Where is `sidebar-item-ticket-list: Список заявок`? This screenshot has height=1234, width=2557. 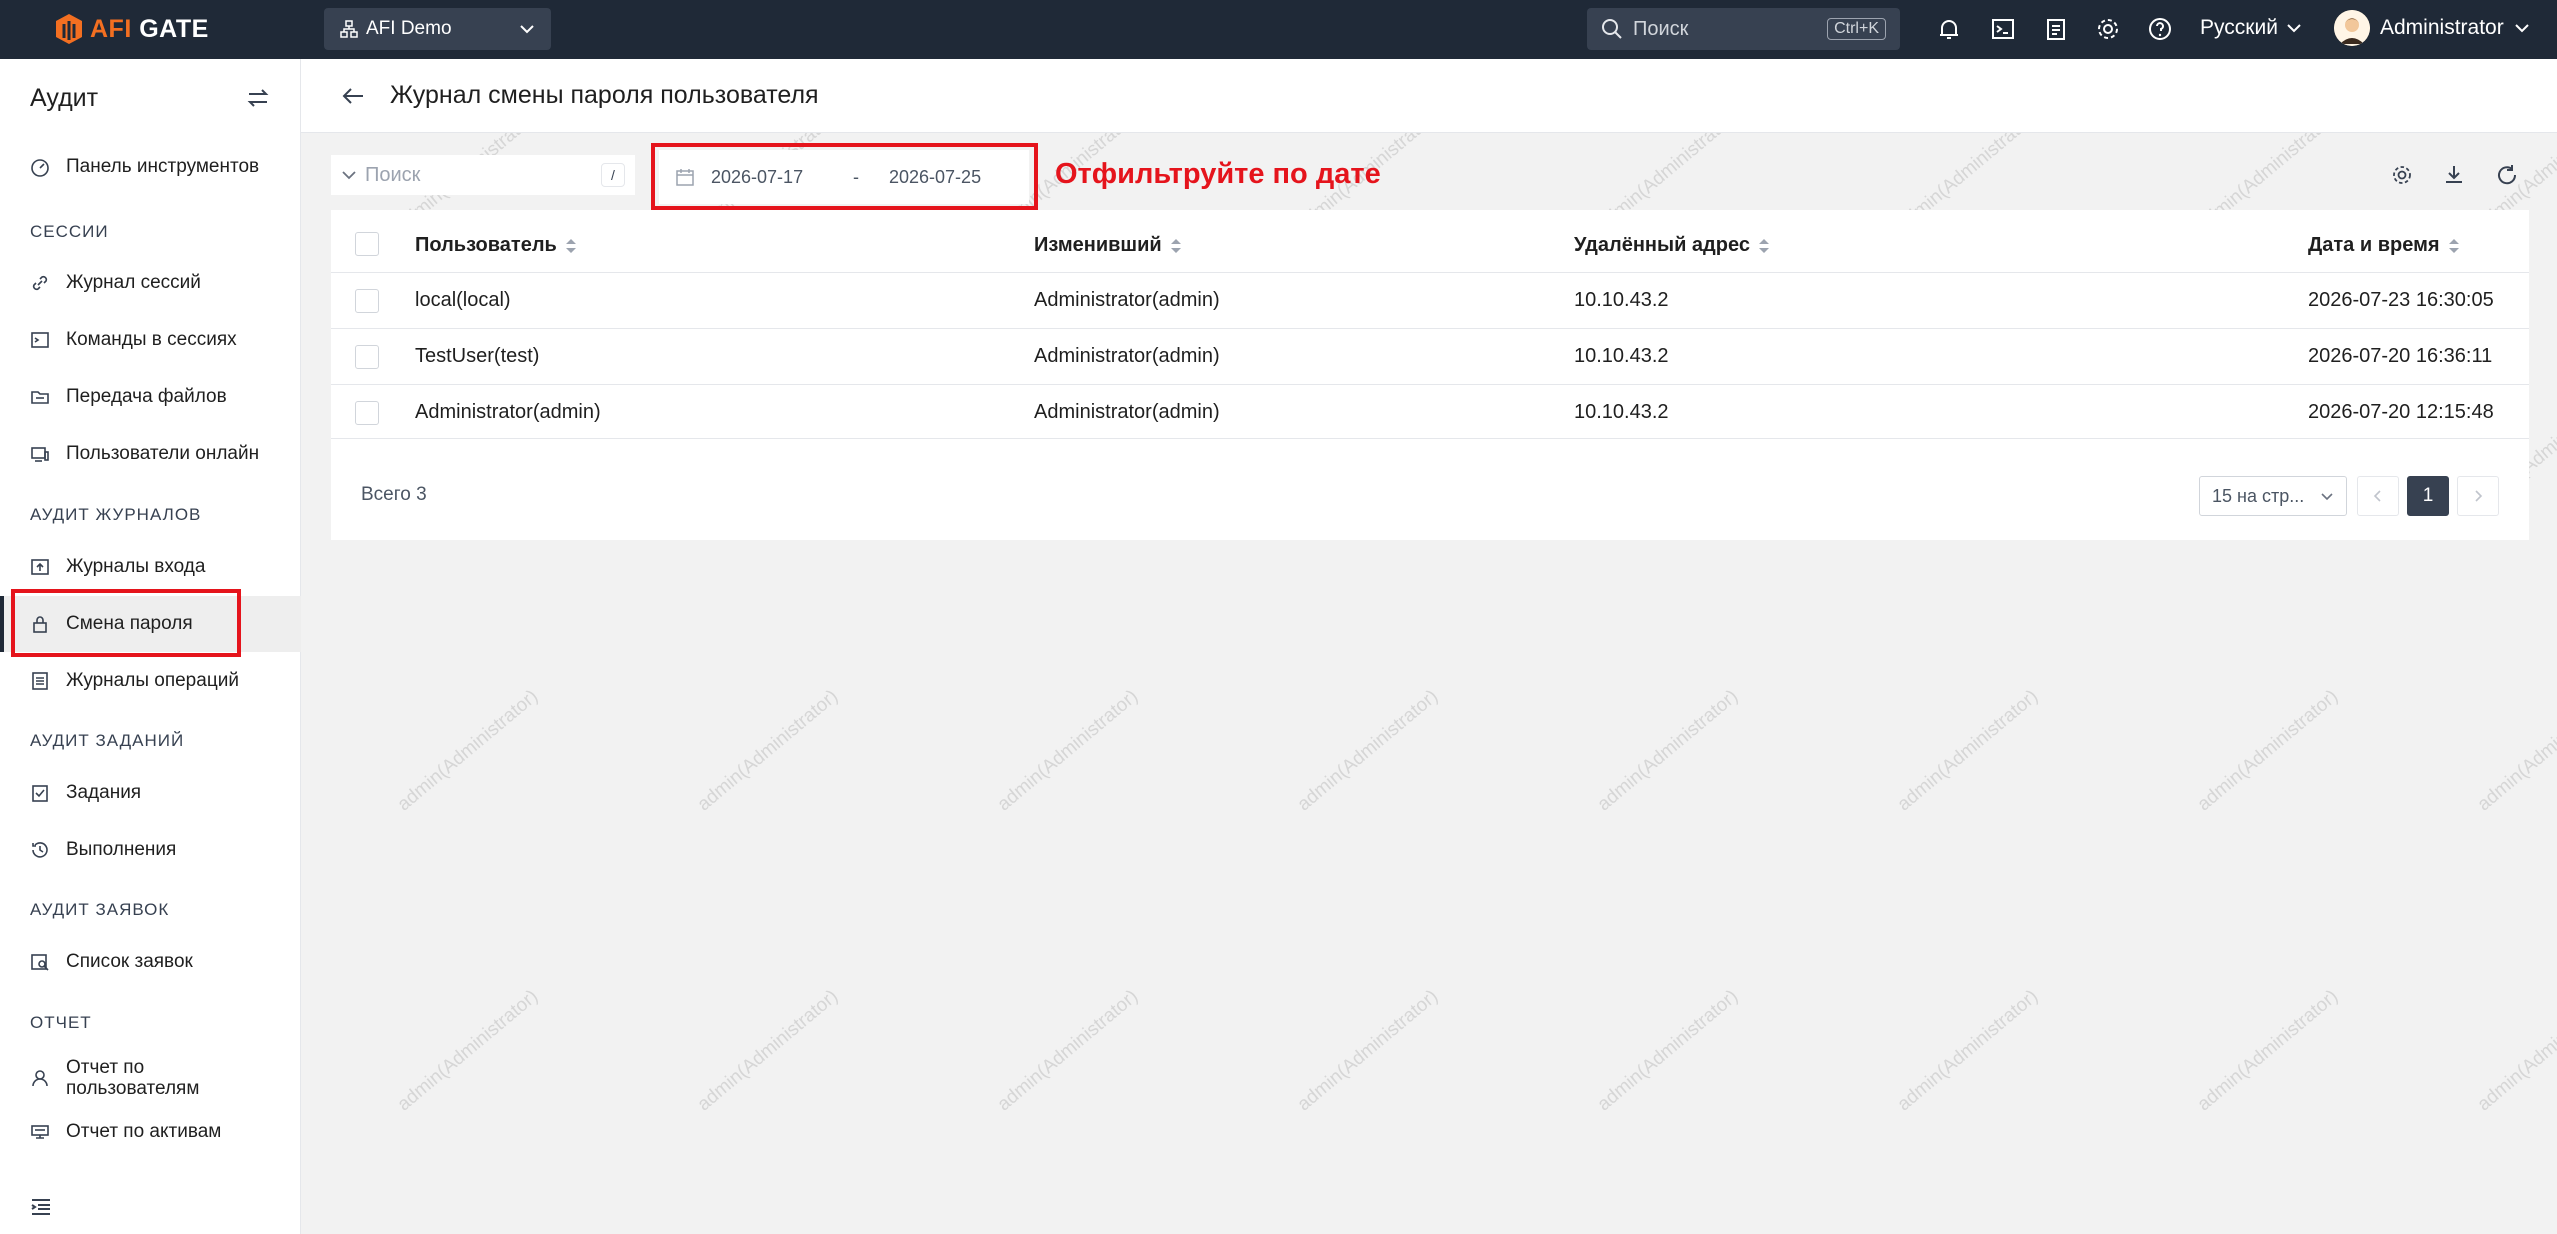
sidebar-item-ticket-list: Список заявок is located at coordinates (150, 962).